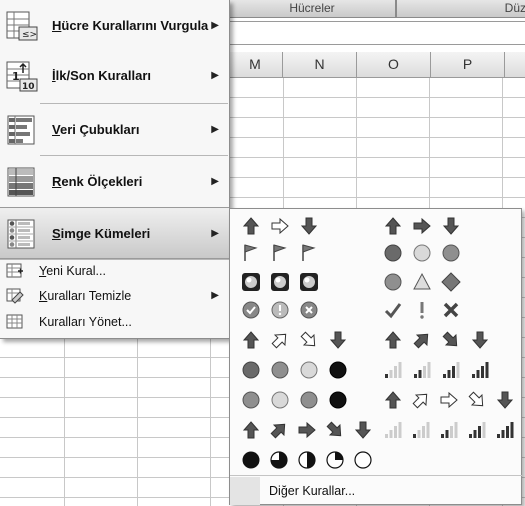  I want to click on icon-set-3-arrows-gray, so click(425, 228).